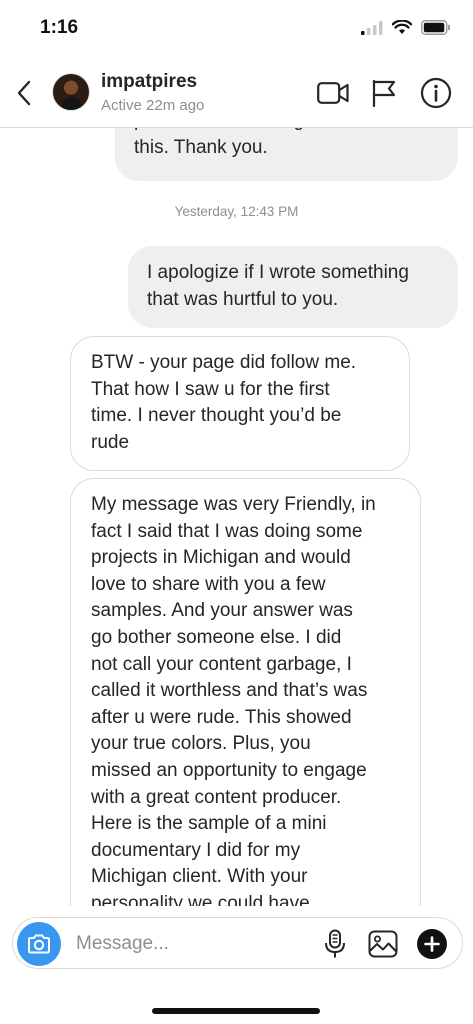 The image size is (473, 1024). Describe the element at coordinates (402, 27) in the screenshot. I see `wifi-icon` at that location.